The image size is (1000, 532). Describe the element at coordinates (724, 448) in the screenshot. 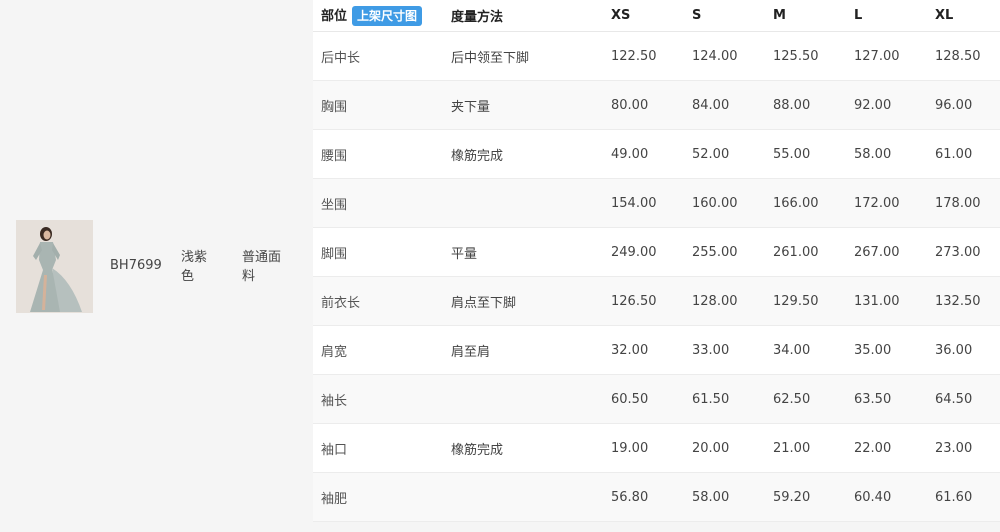

I see `cell-size-value: 20.00` at that location.